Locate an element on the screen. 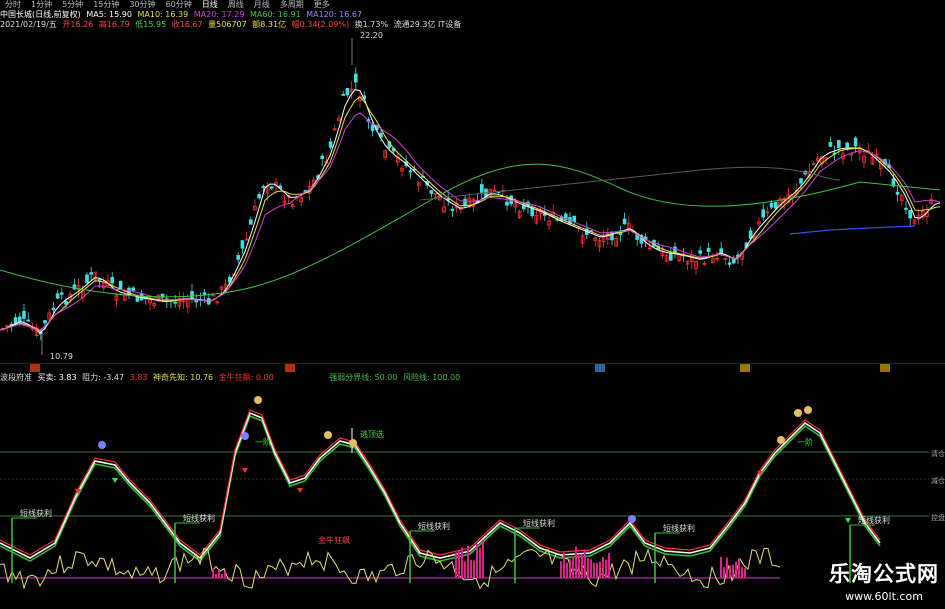 The width and height of the screenshot is (945, 609). right-label-reduce: 减仓 is located at coordinates (937, 481).